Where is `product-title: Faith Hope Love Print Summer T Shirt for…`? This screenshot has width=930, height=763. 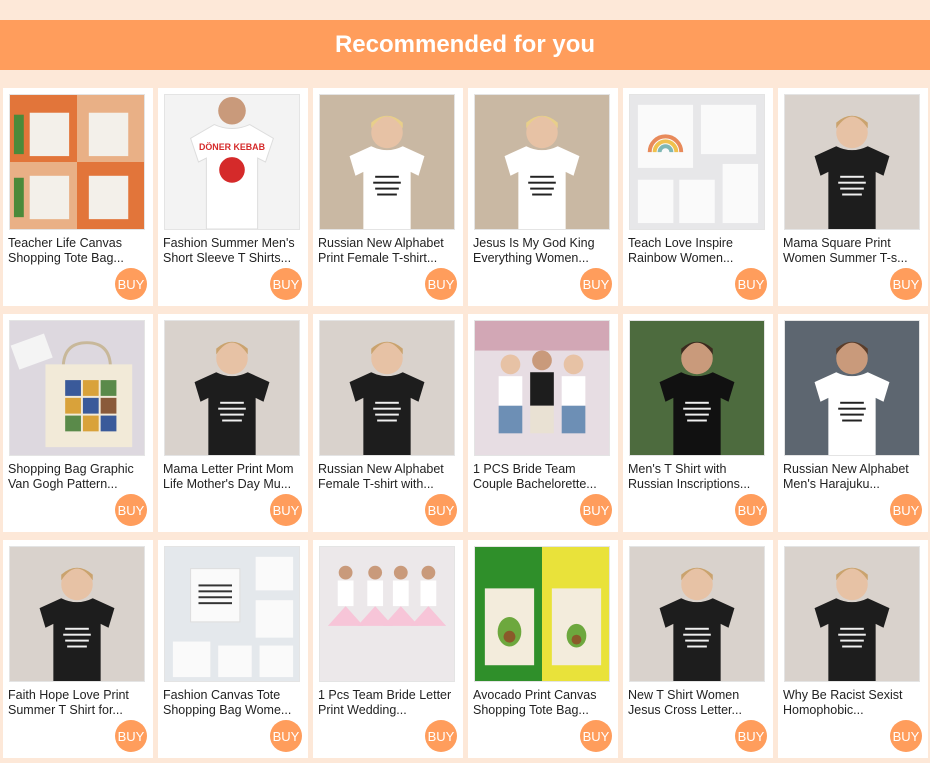
product-title: Faith Hope Love Print Summer T Shirt for… is located at coordinates (78, 703).